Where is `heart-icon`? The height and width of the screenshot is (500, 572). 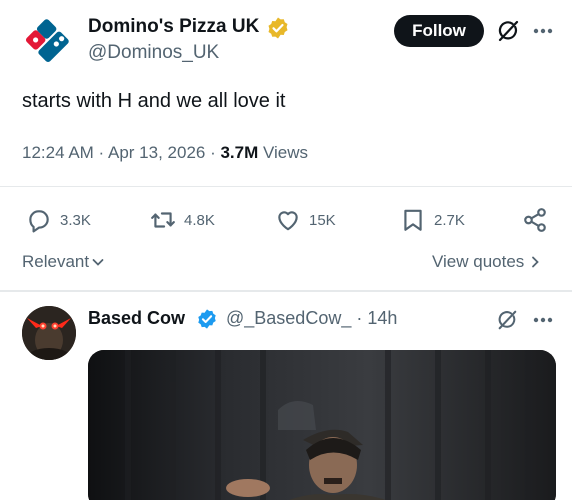 heart-icon is located at coordinates (288, 221).